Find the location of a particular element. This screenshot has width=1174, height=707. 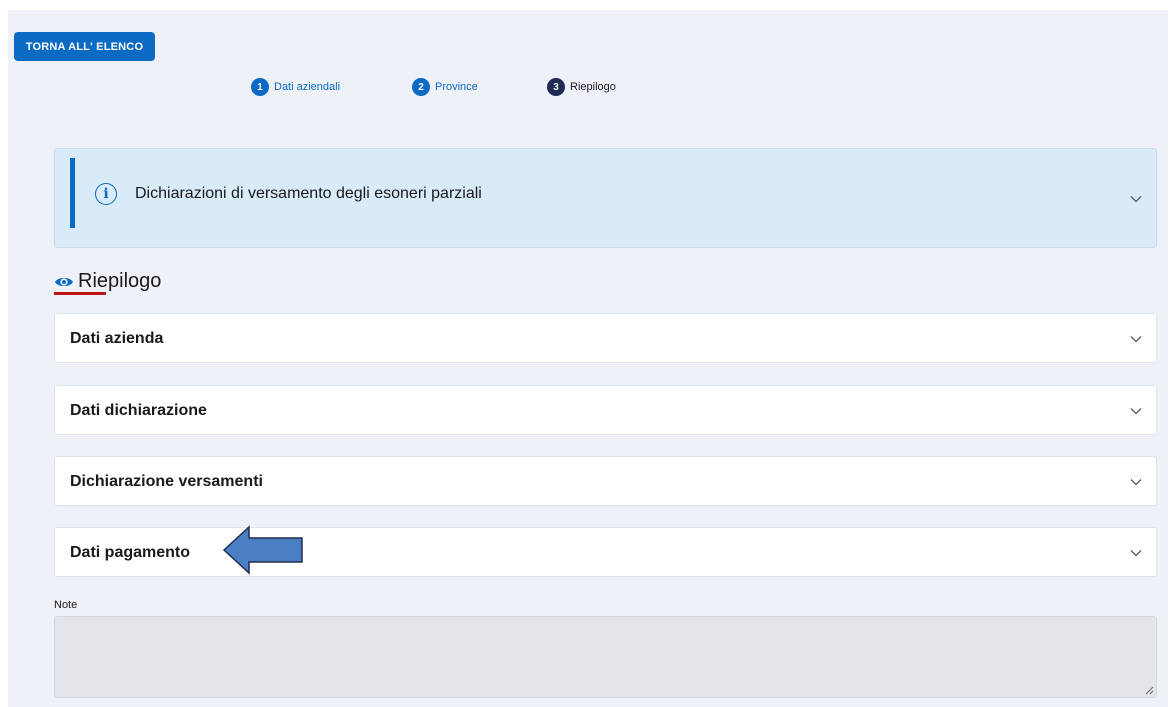

accordion-dati-pagamento: Dati pagamento is located at coordinates (605, 552).